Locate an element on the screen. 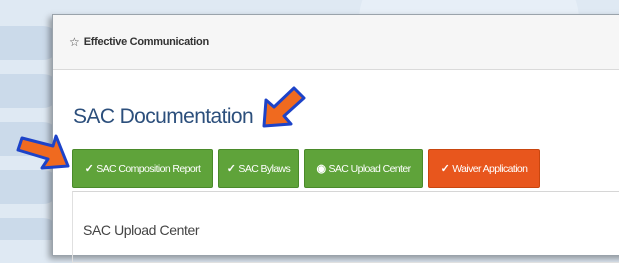  active-tab-label: SAC Upload Center is located at coordinates (141, 230).